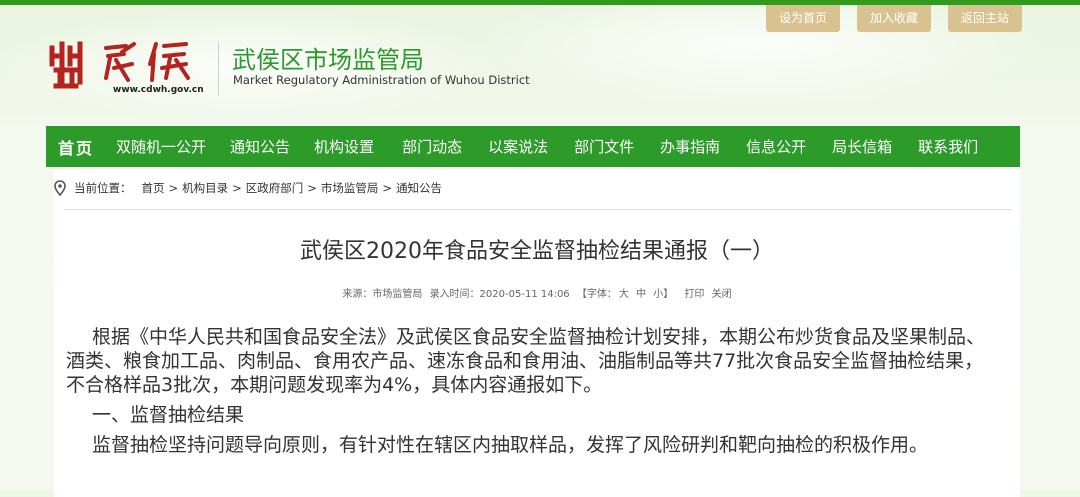 This screenshot has width=1080, height=497. What do you see at coordinates (505, 146) in the screenshot?
I see `nav-item-case-law: 以案说法` at bounding box center [505, 146].